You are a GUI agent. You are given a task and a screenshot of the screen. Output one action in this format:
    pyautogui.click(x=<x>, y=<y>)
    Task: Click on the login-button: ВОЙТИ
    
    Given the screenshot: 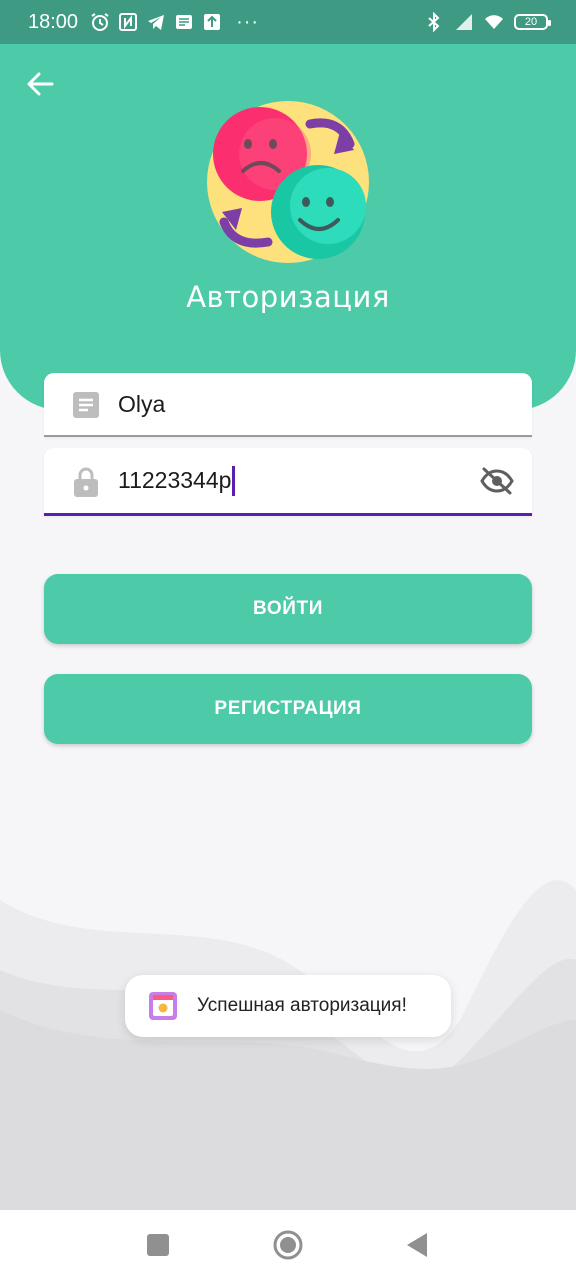 What is the action you would take?
    pyautogui.click(x=288, y=609)
    